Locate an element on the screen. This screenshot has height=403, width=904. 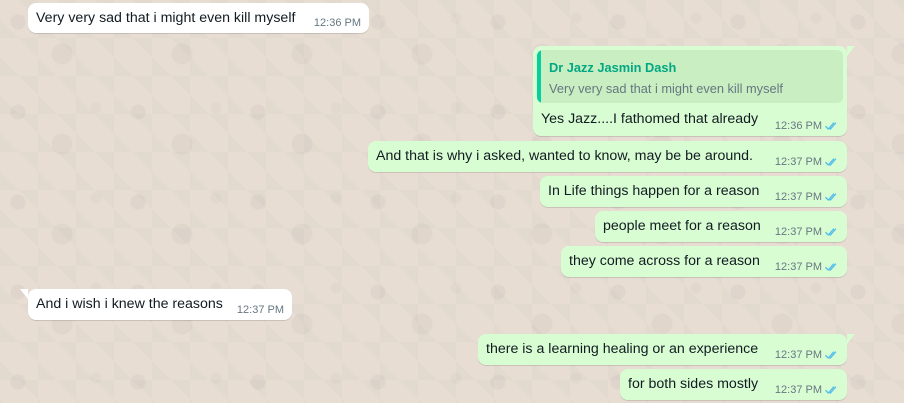
message-outgoing: people meet for a reason 12:37 PM is located at coordinates (721, 226).